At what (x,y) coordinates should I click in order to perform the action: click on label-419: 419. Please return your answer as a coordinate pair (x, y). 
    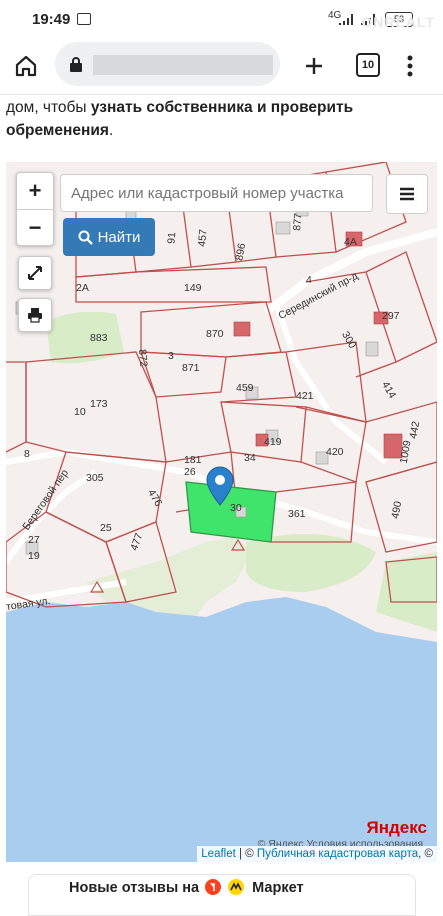
    Looking at the image, I should click on (273, 442).